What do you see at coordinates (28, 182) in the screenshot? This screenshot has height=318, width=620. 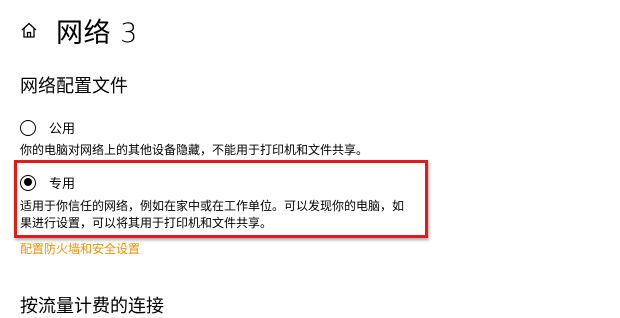 I see `private-radio` at bounding box center [28, 182].